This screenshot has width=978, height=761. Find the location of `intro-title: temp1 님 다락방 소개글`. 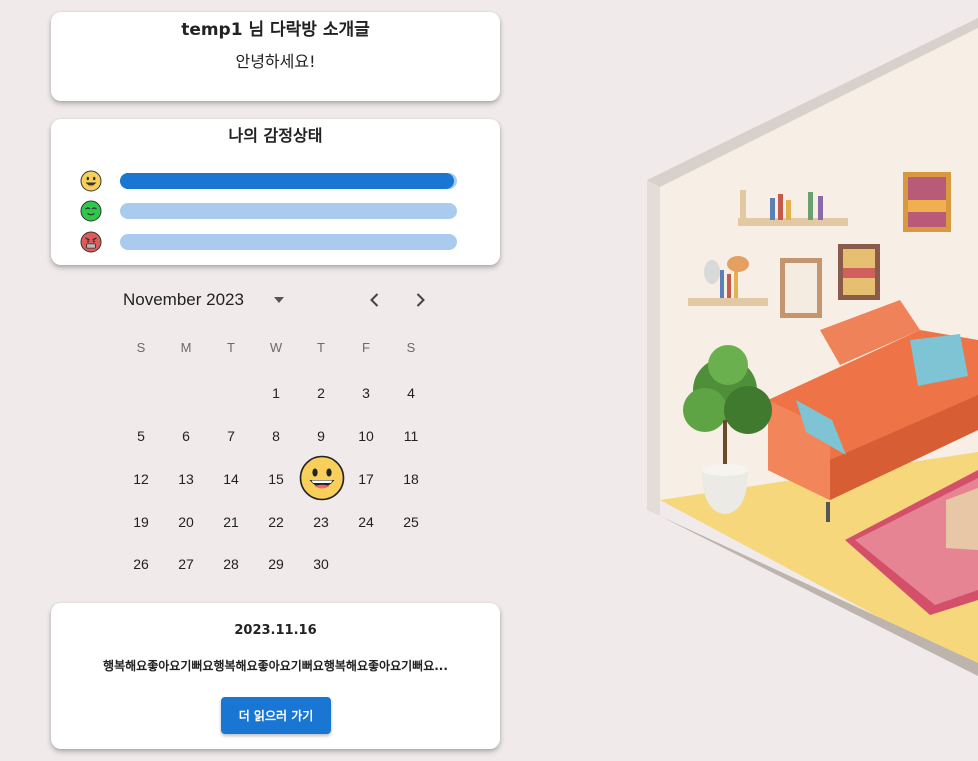

intro-title: temp1 님 다락방 소개글 is located at coordinates (275, 30).